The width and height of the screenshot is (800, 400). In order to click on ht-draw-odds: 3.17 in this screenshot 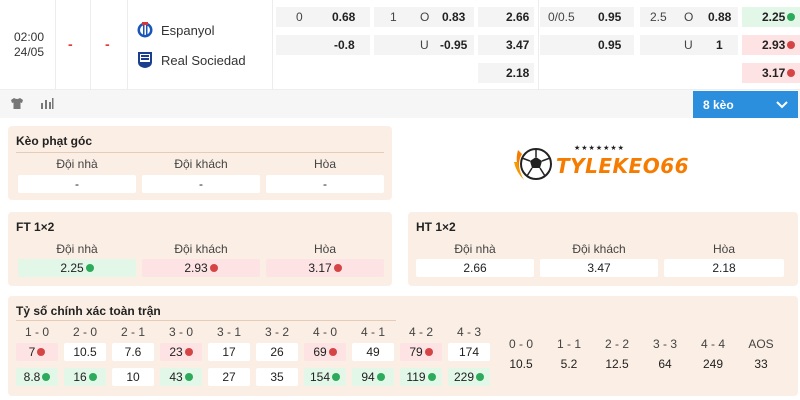, I will do `click(779, 73)`.